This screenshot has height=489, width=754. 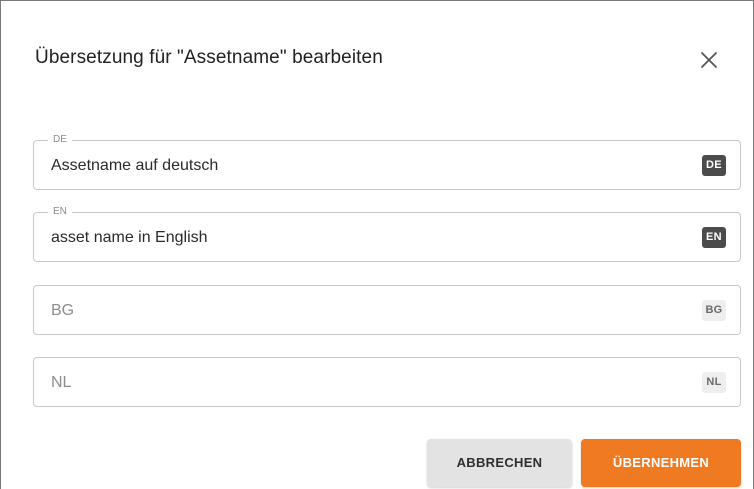 What do you see at coordinates (387, 310) in the screenshot?
I see `translation-field-bg: BG BG` at bounding box center [387, 310].